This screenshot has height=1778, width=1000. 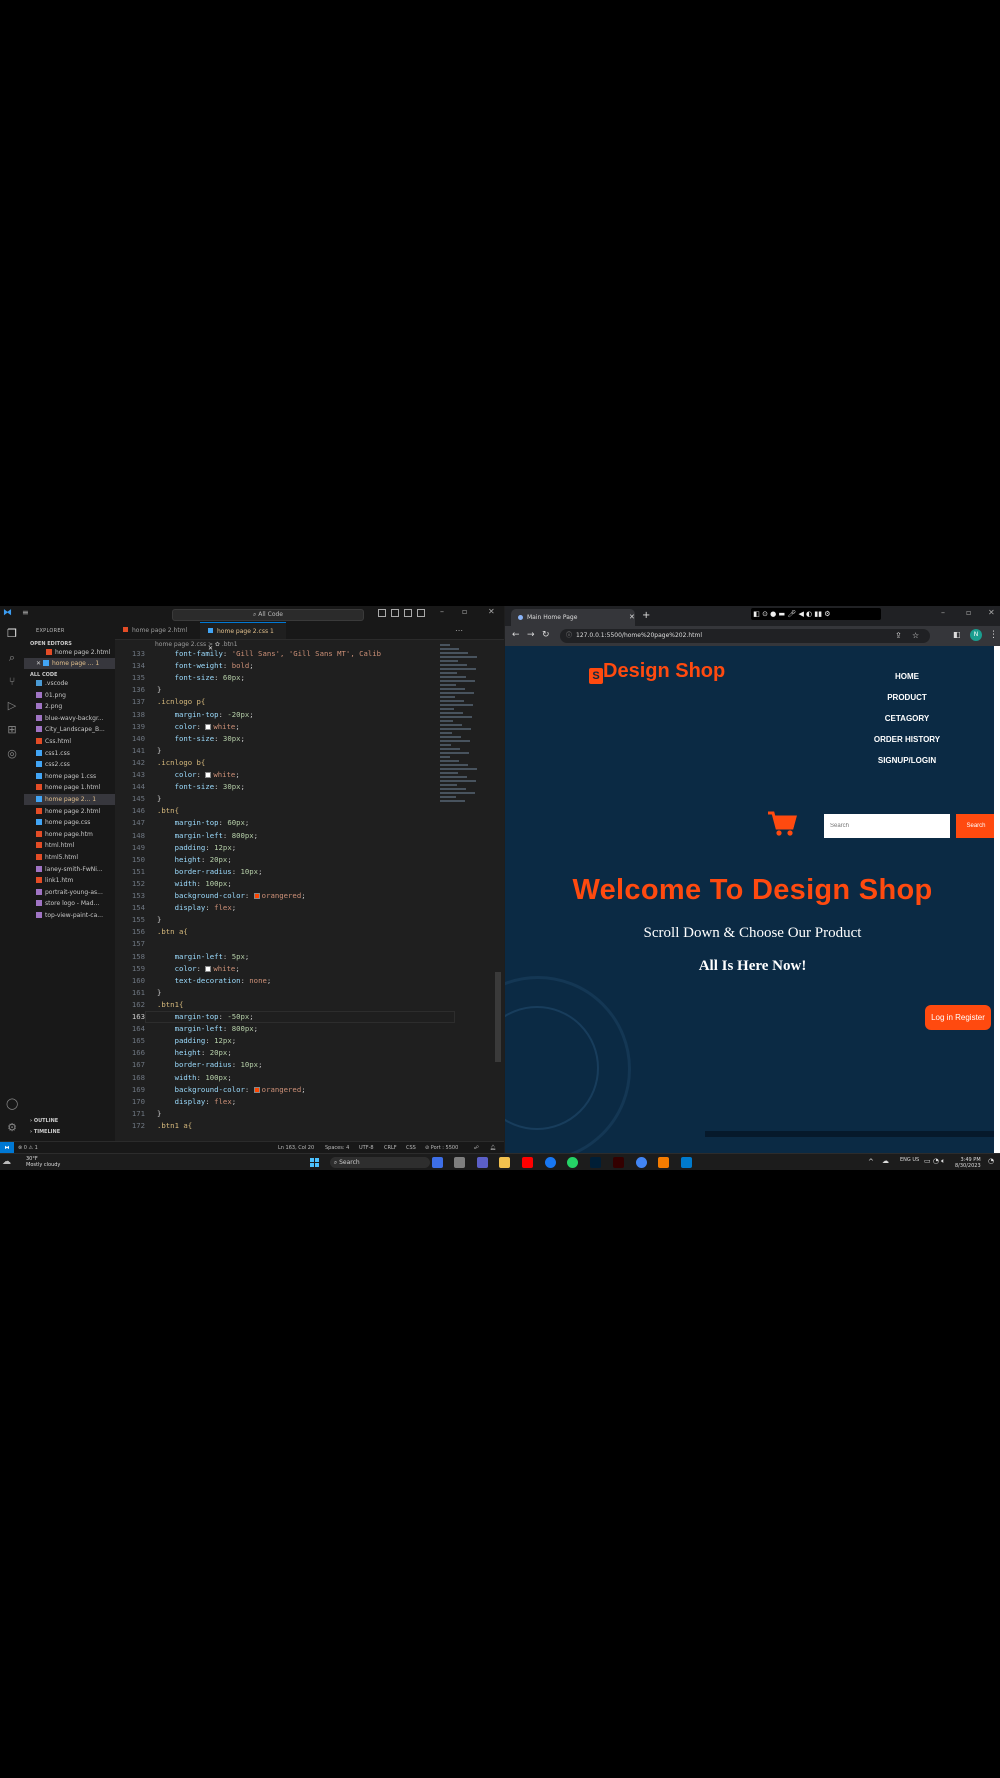 I want to click on network-volume-icon: ▭ ◔ 🔈︎, so click(x=934, y=1161).